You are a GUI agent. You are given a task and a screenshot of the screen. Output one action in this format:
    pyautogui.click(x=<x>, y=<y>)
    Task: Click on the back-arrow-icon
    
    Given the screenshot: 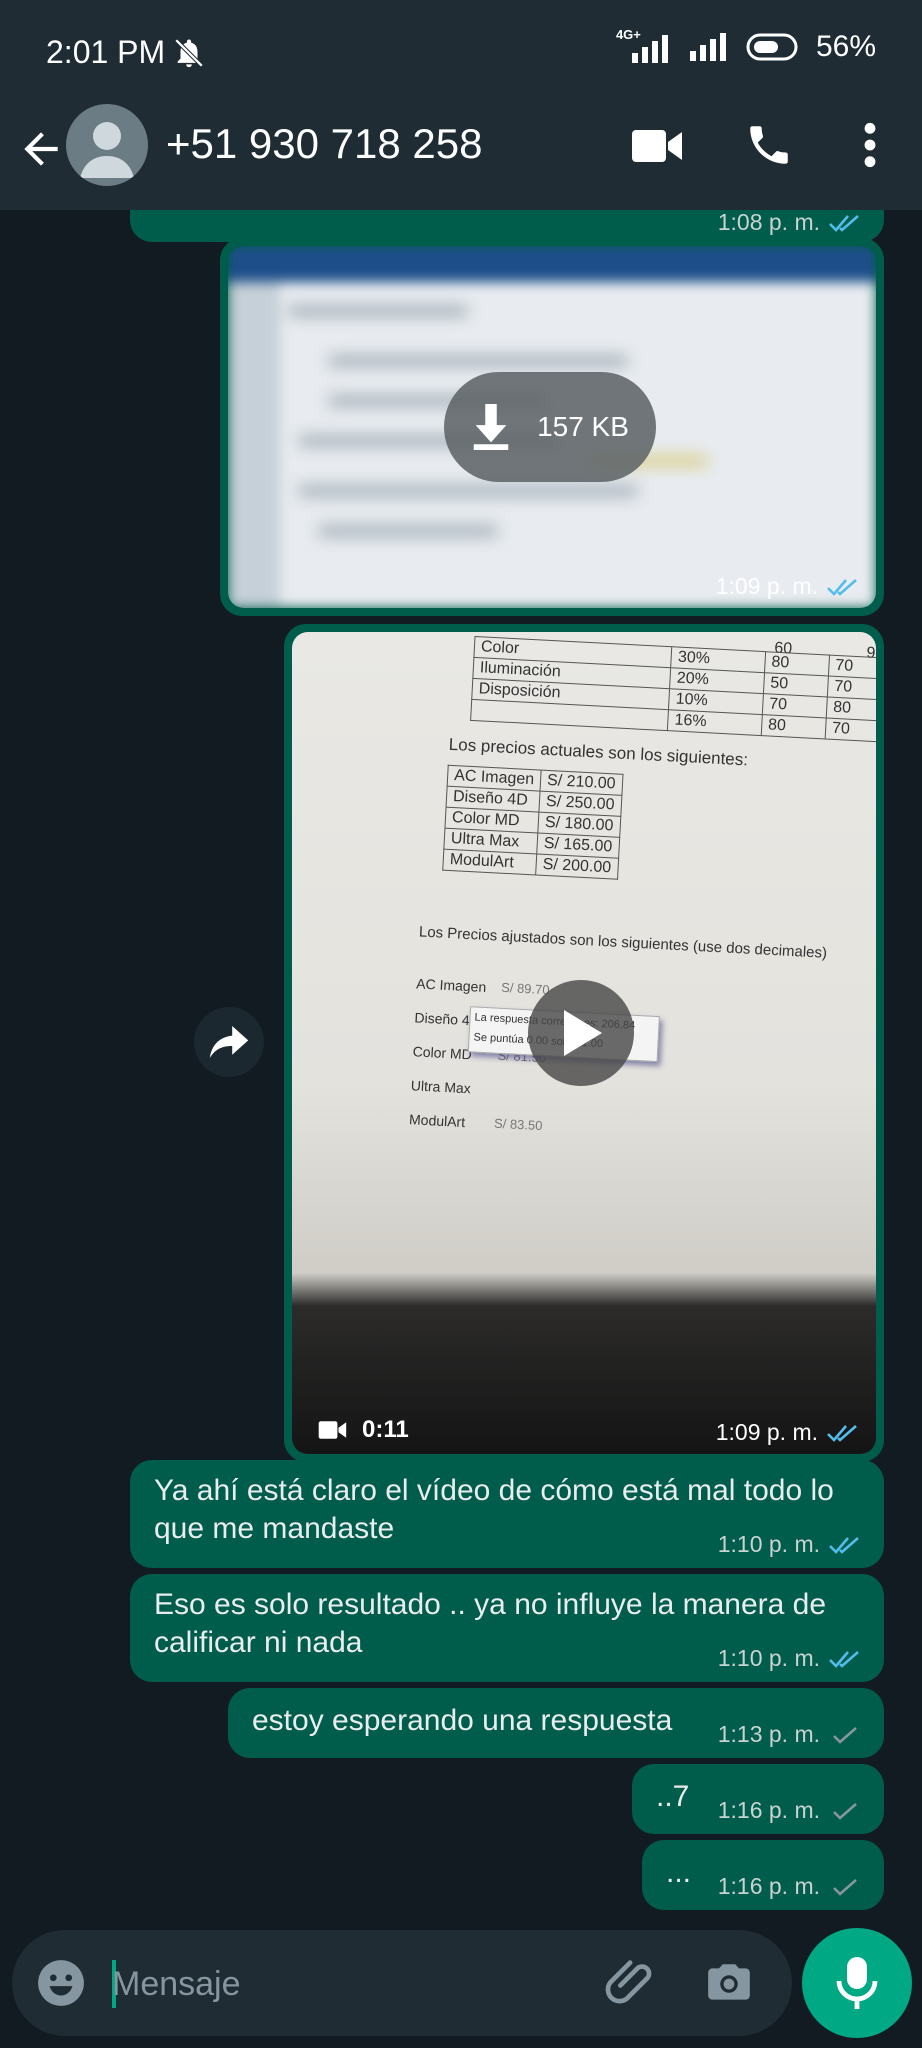 What is the action you would take?
    pyautogui.click(x=41, y=149)
    